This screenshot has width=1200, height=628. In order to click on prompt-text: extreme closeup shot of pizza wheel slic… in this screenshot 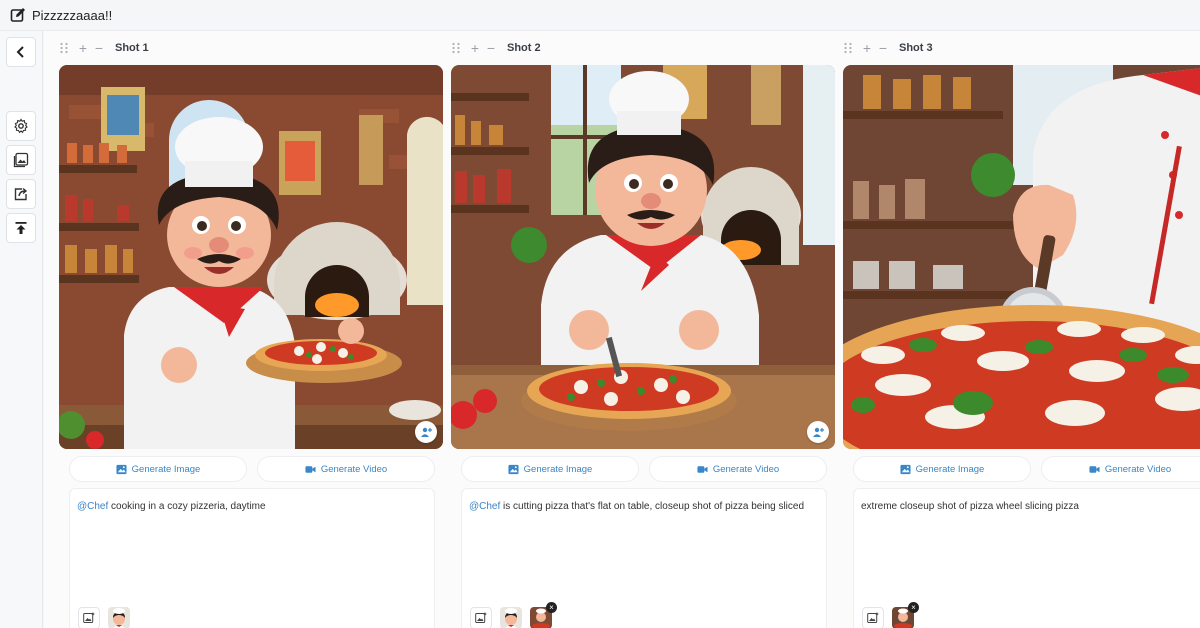, I will do `click(970, 506)`.